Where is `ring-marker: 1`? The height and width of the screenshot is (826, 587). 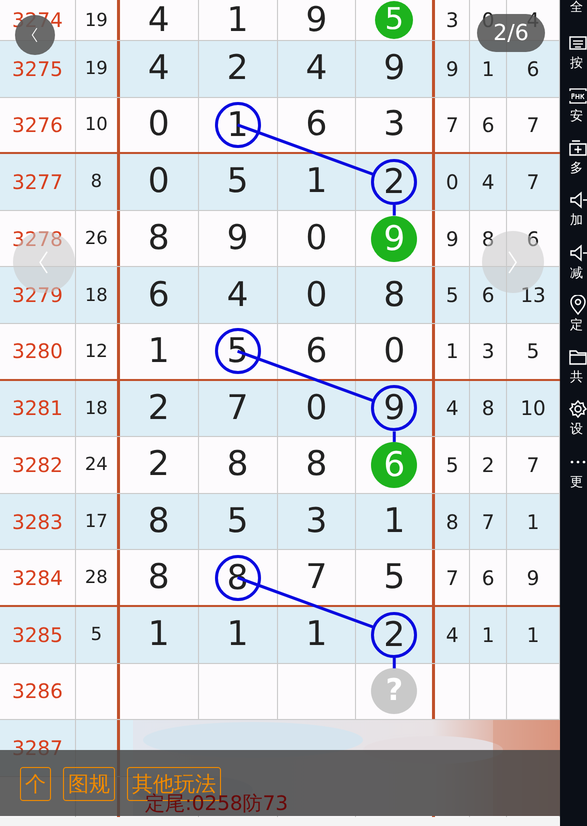 ring-marker: 1 is located at coordinates (237, 125).